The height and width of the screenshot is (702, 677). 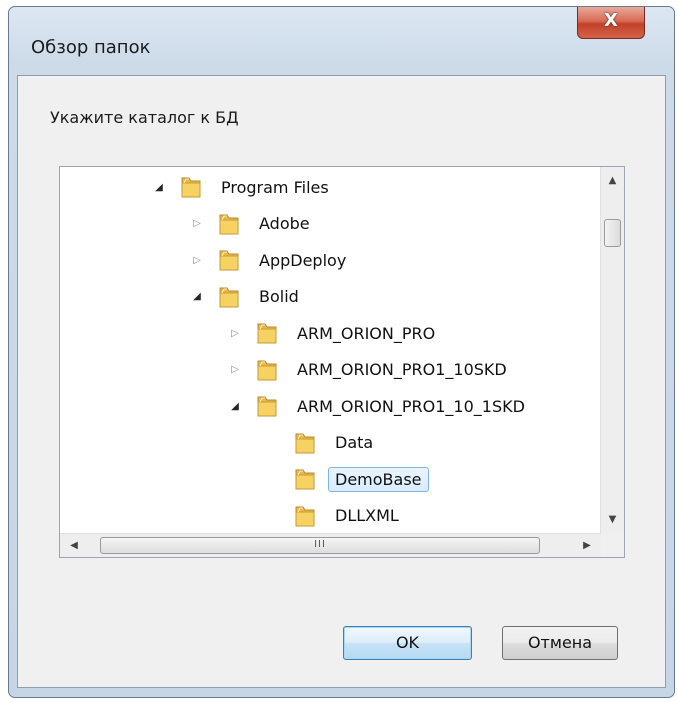 I want to click on tree-node: ▷ AppDeploy, so click(x=271, y=260).